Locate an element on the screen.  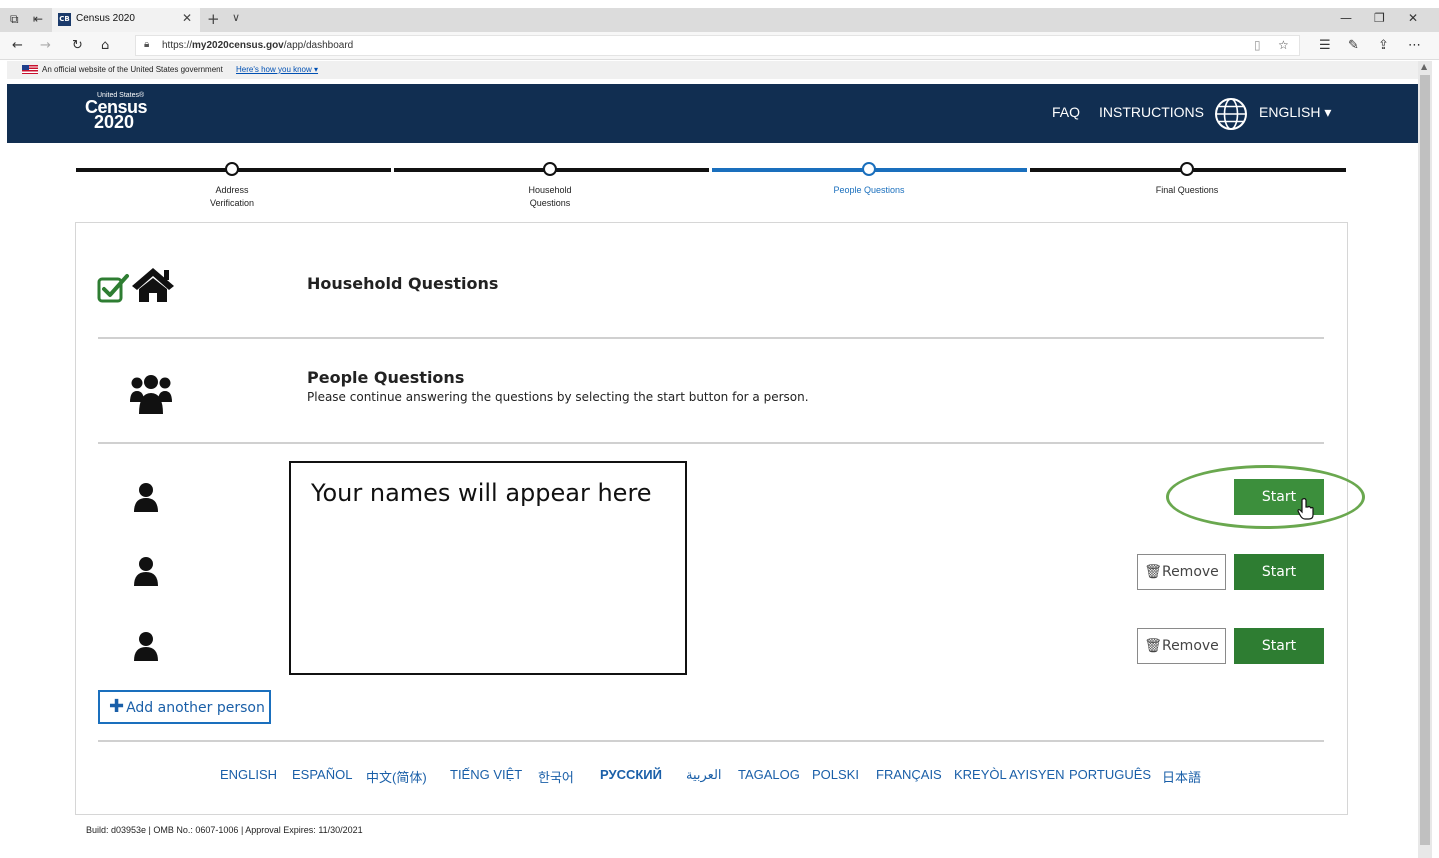
tab-close-icon: ✕ is located at coordinates (187, 18).